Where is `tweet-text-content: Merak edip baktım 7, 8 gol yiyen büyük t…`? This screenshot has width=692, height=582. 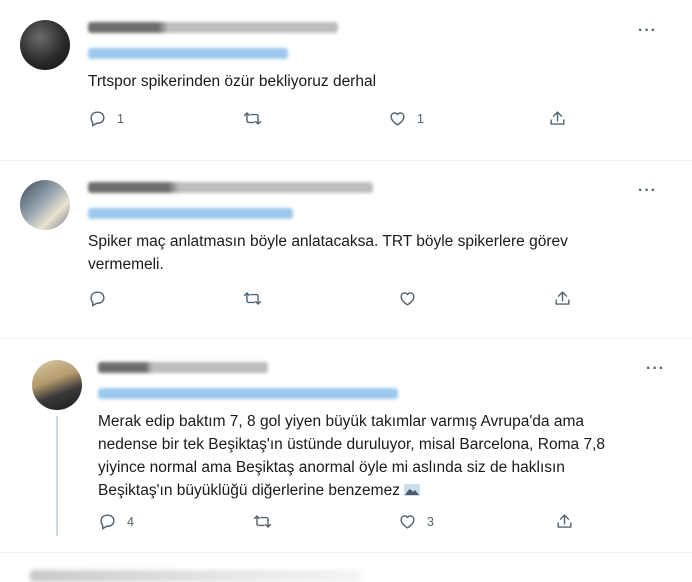 tweet-text-content: Merak edip baktım 7, 8 gol yiyen büyük t… is located at coordinates (351, 456).